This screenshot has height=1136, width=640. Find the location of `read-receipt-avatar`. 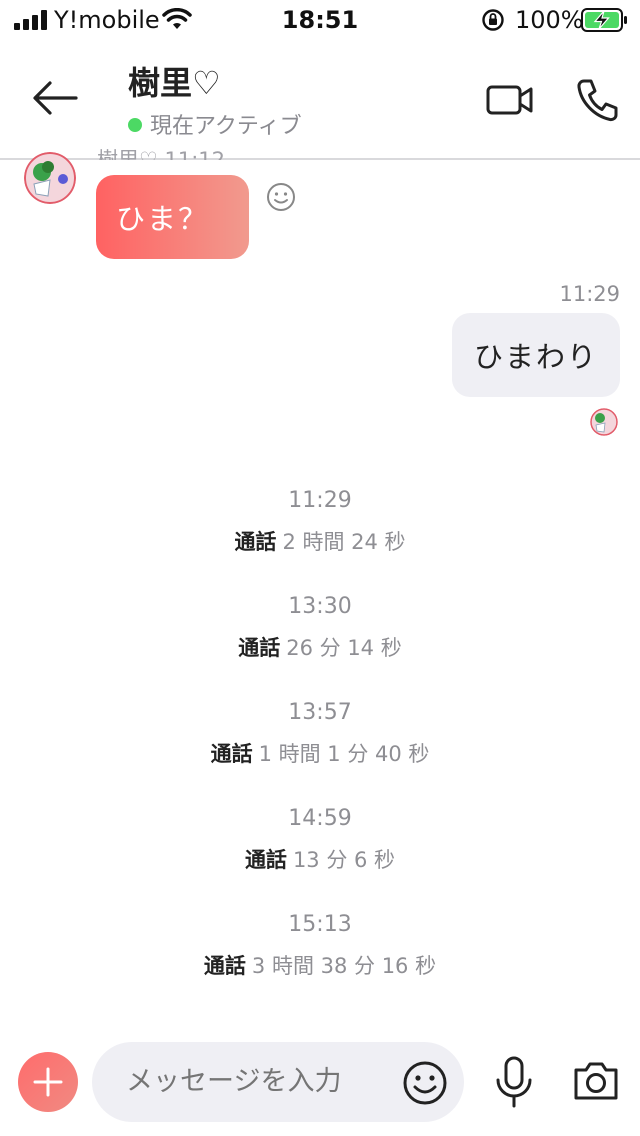

read-receipt-avatar is located at coordinates (604, 422).